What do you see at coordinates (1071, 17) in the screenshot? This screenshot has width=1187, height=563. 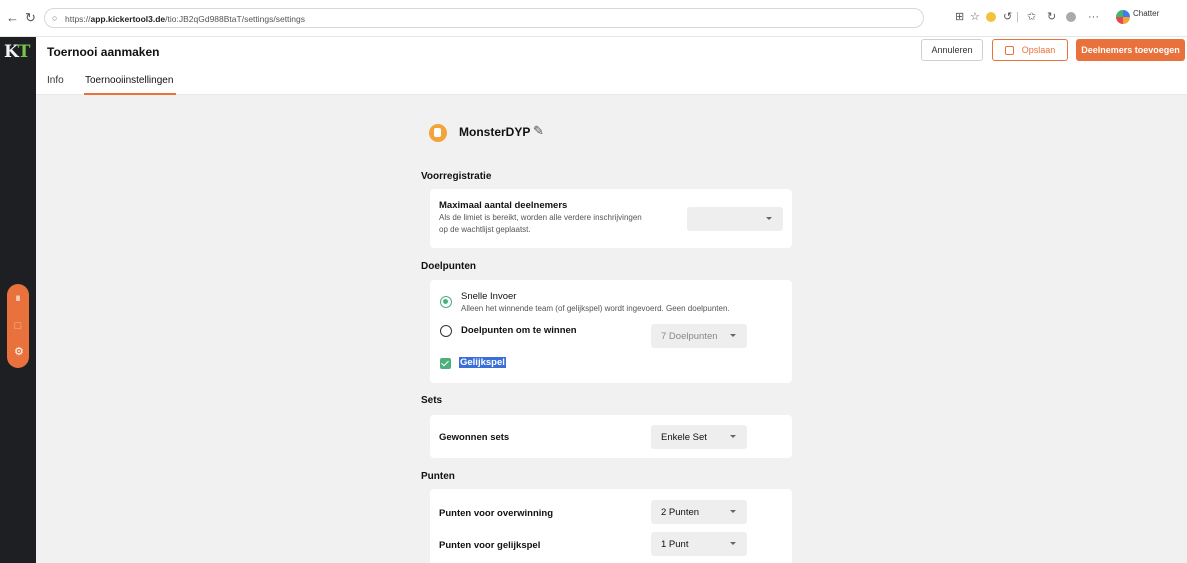 I see `avatar` at bounding box center [1071, 17].